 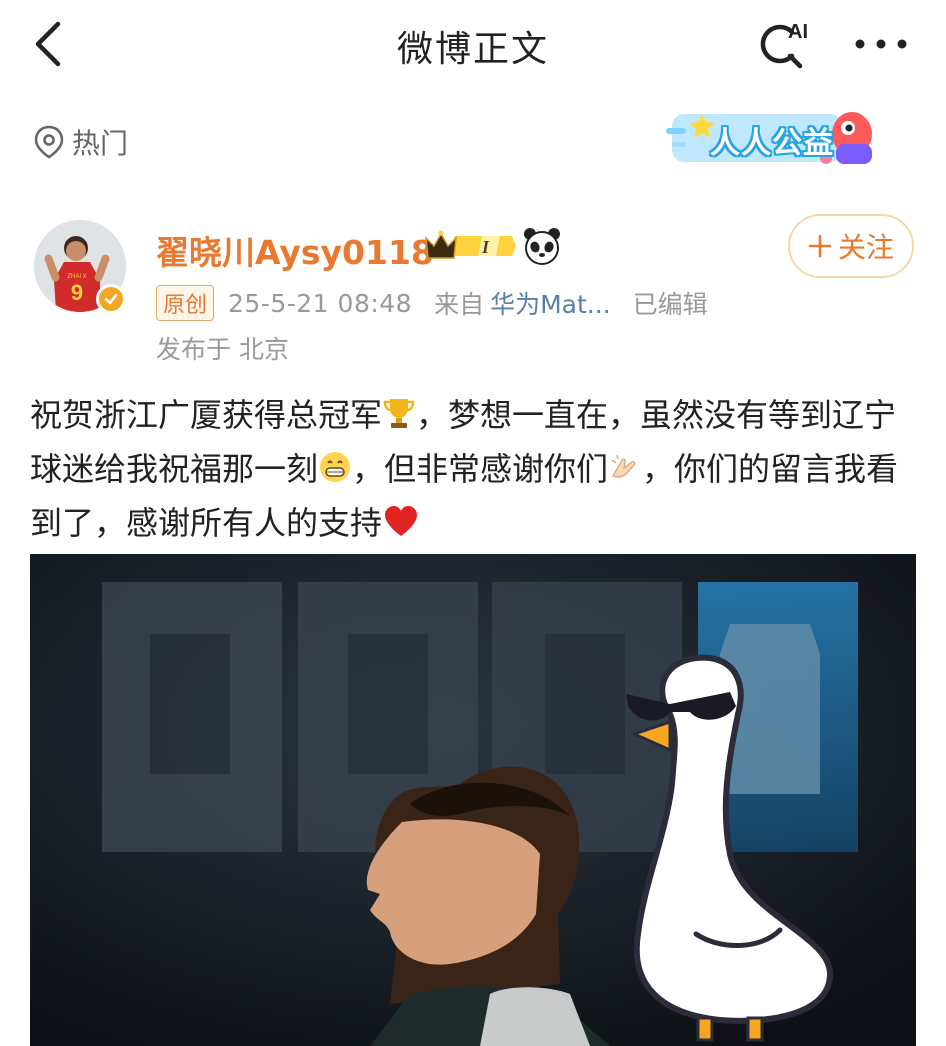 I want to click on post-time: 25-5-21 08:48, so click(x=320, y=303).